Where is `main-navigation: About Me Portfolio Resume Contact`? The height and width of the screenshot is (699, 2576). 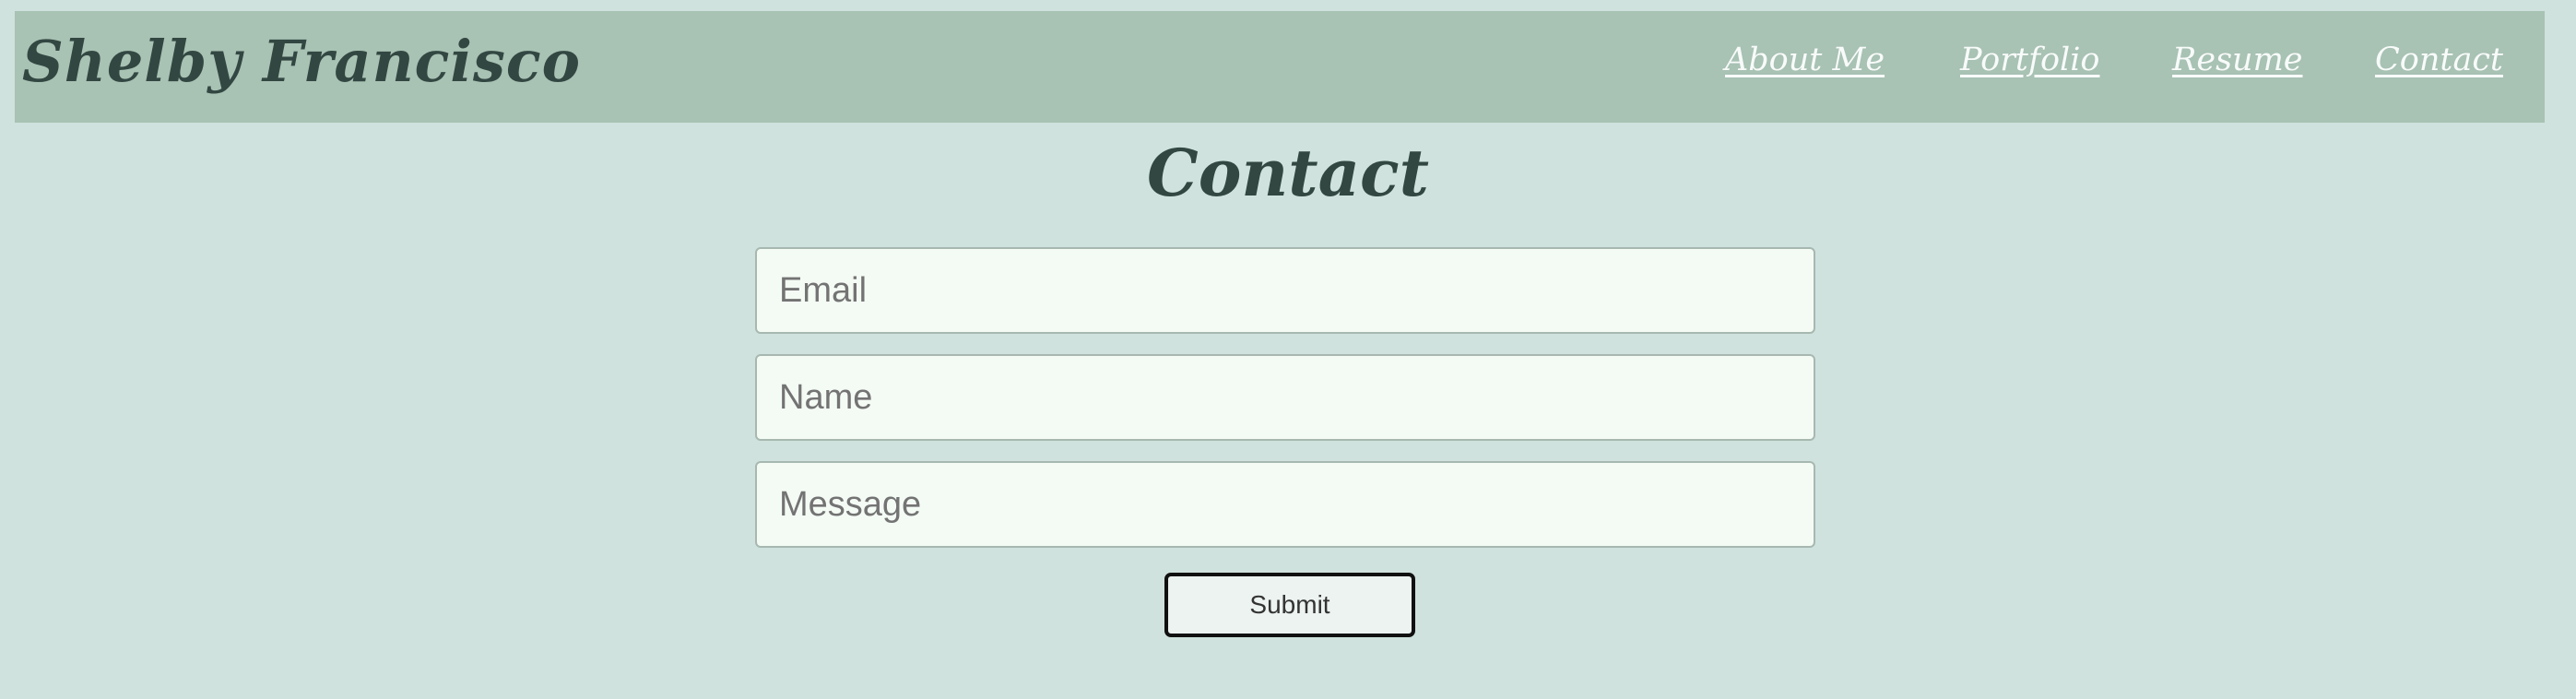
main-navigation: About Me Portfolio Resume Contact is located at coordinates (1280, 61).